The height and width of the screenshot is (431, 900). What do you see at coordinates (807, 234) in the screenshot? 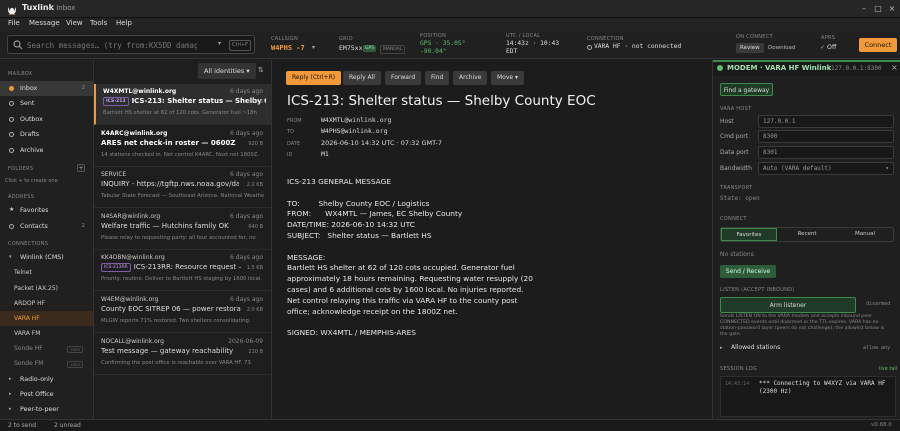
I see `tab-recent: Recent` at bounding box center [807, 234].